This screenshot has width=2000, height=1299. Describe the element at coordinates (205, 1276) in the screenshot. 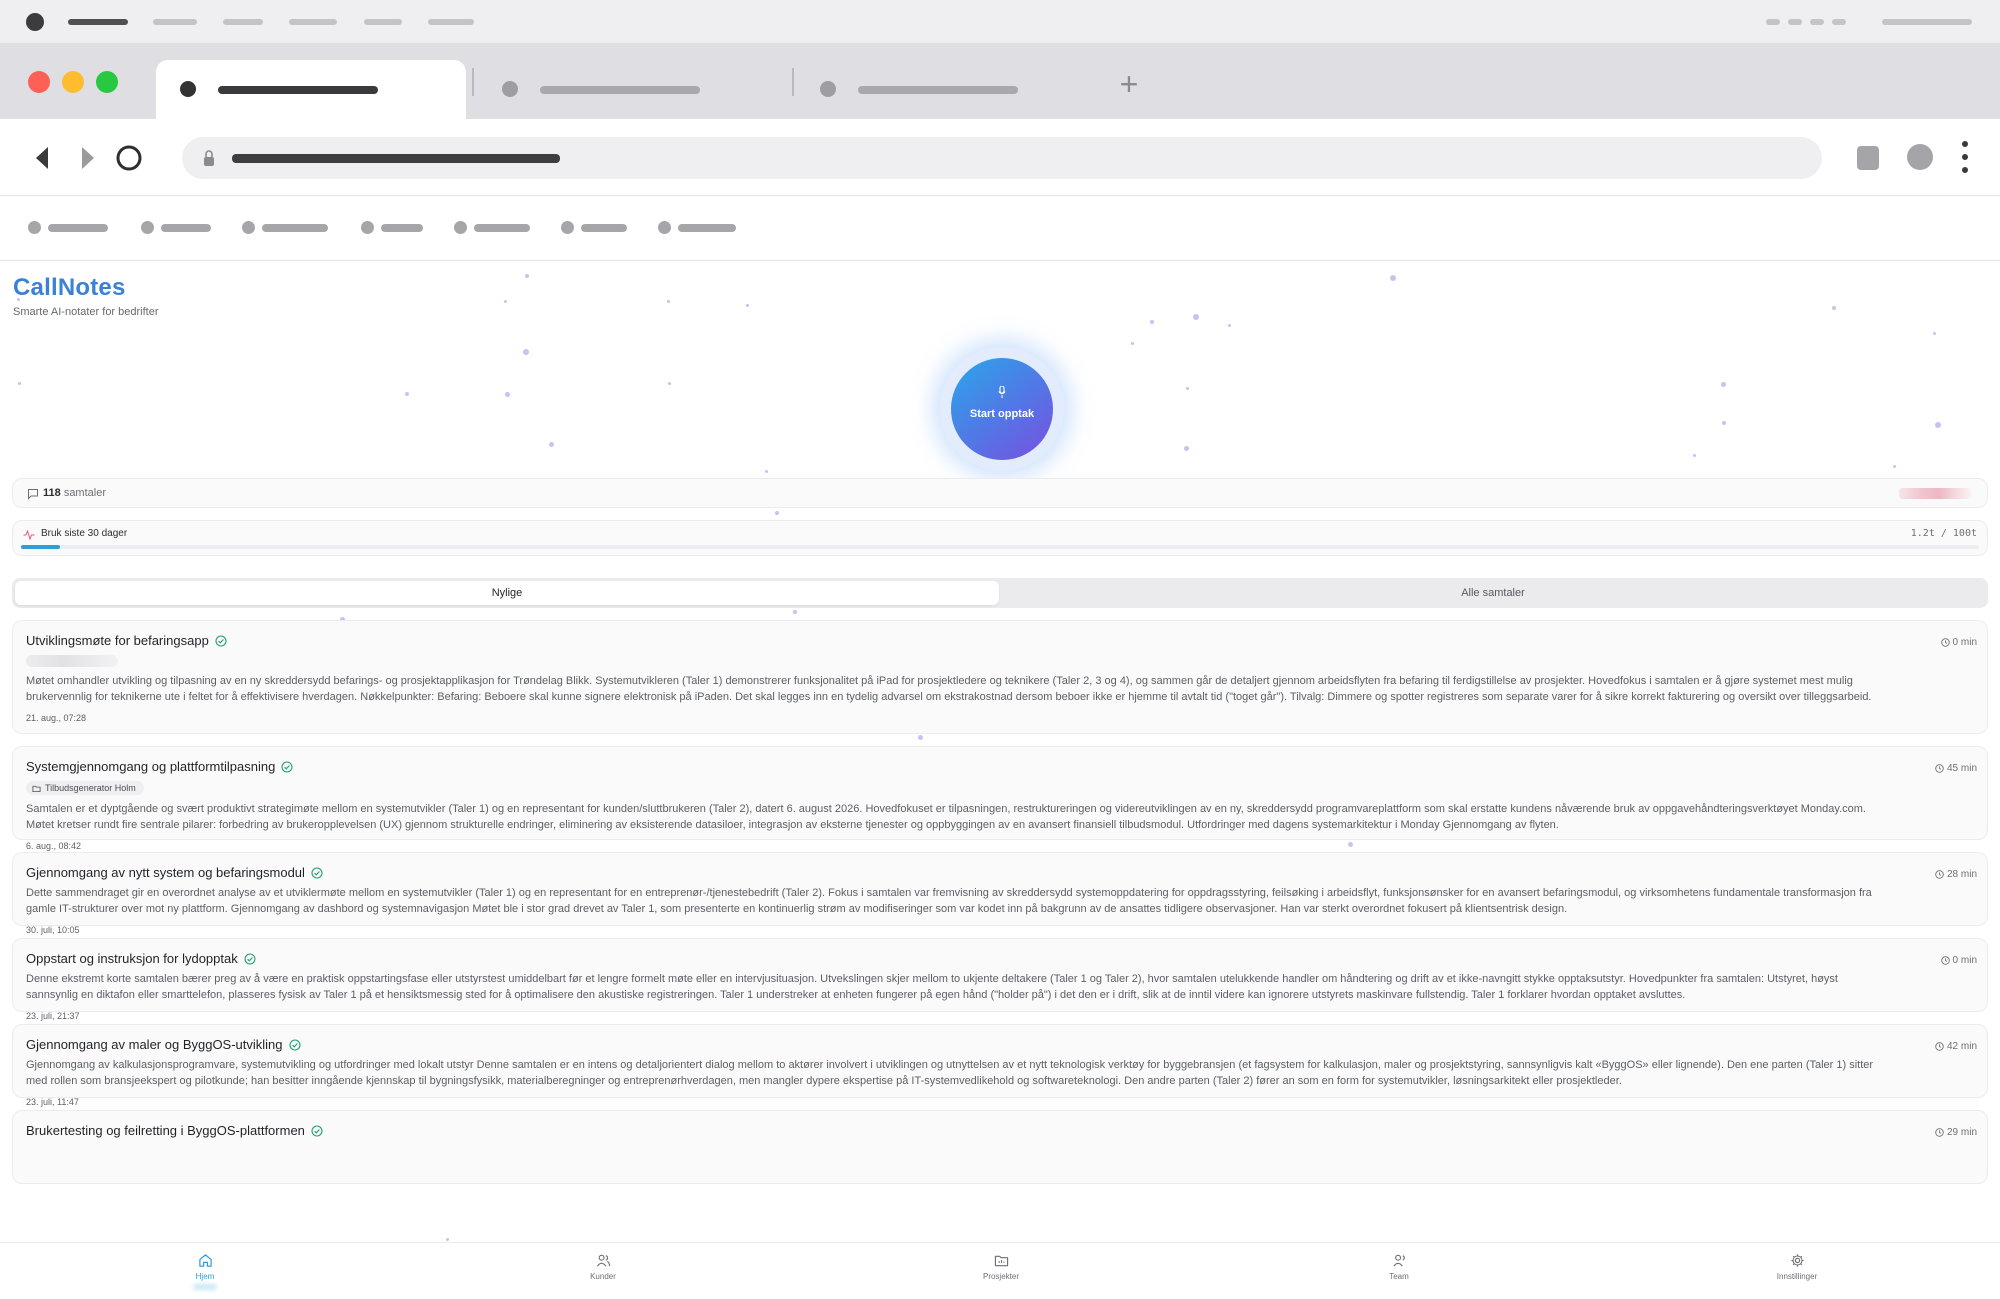

I see `nav-home-label: Hjem` at that location.